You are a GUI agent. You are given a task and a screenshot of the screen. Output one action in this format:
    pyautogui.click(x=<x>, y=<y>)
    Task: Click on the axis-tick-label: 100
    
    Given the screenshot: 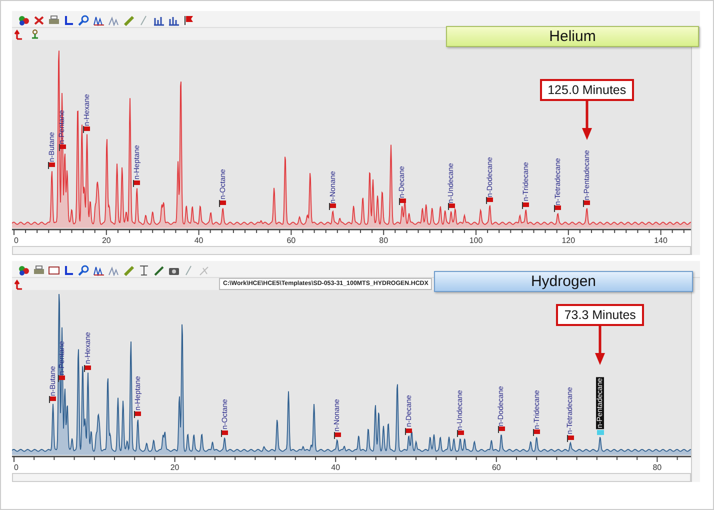 What is the action you would take?
    pyautogui.click(x=476, y=240)
    